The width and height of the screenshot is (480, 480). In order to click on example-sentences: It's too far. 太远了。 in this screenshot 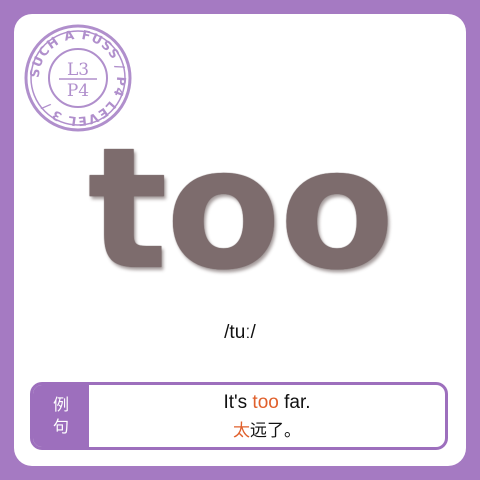, I will do `click(267, 416)`.